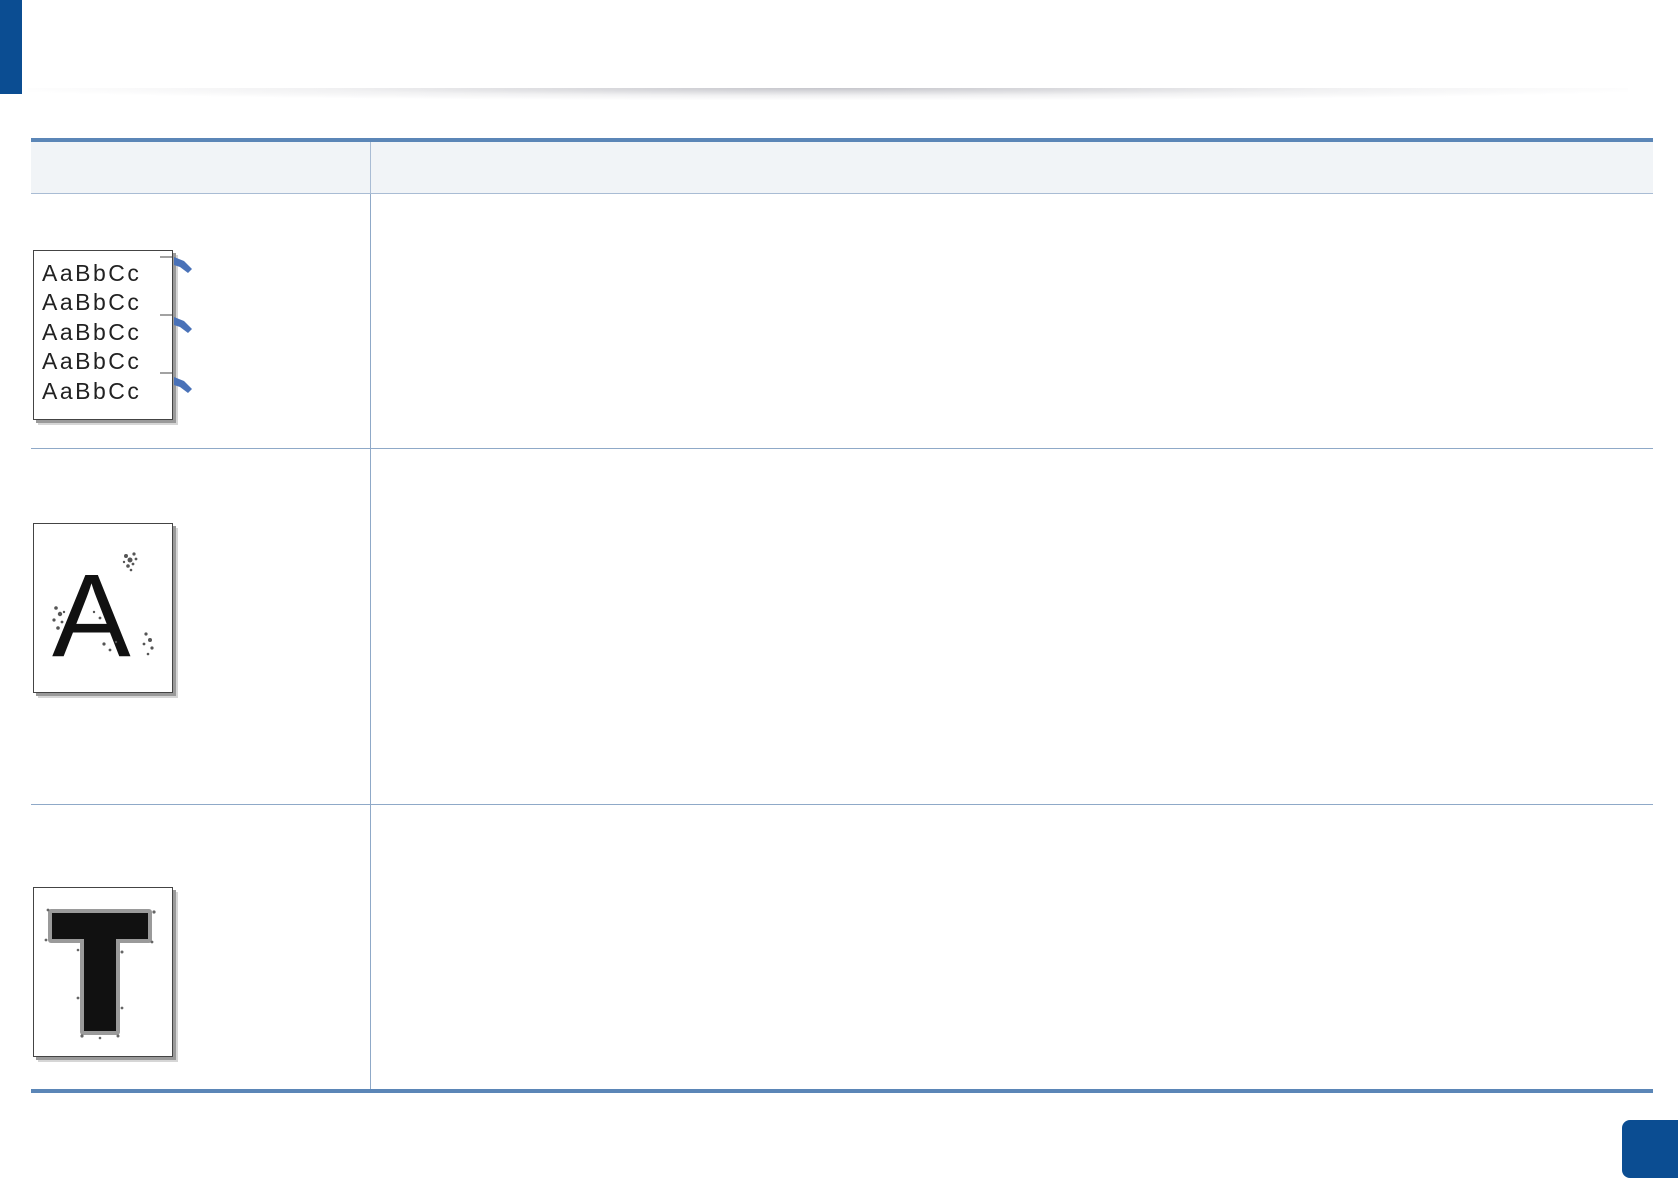 The image size is (1678, 1178). I want to click on arrow-icon, so click(183, 325).